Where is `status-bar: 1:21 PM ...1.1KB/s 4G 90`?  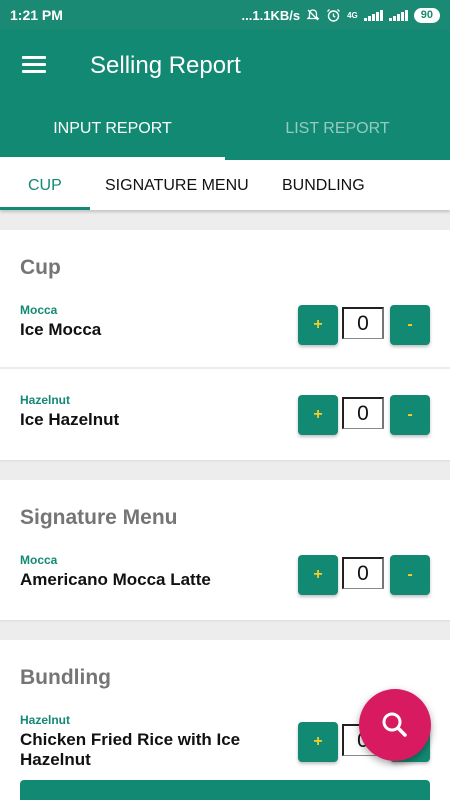 status-bar: 1:21 PM ...1.1KB/s 4G 90 is located at coordinates (225, 15).